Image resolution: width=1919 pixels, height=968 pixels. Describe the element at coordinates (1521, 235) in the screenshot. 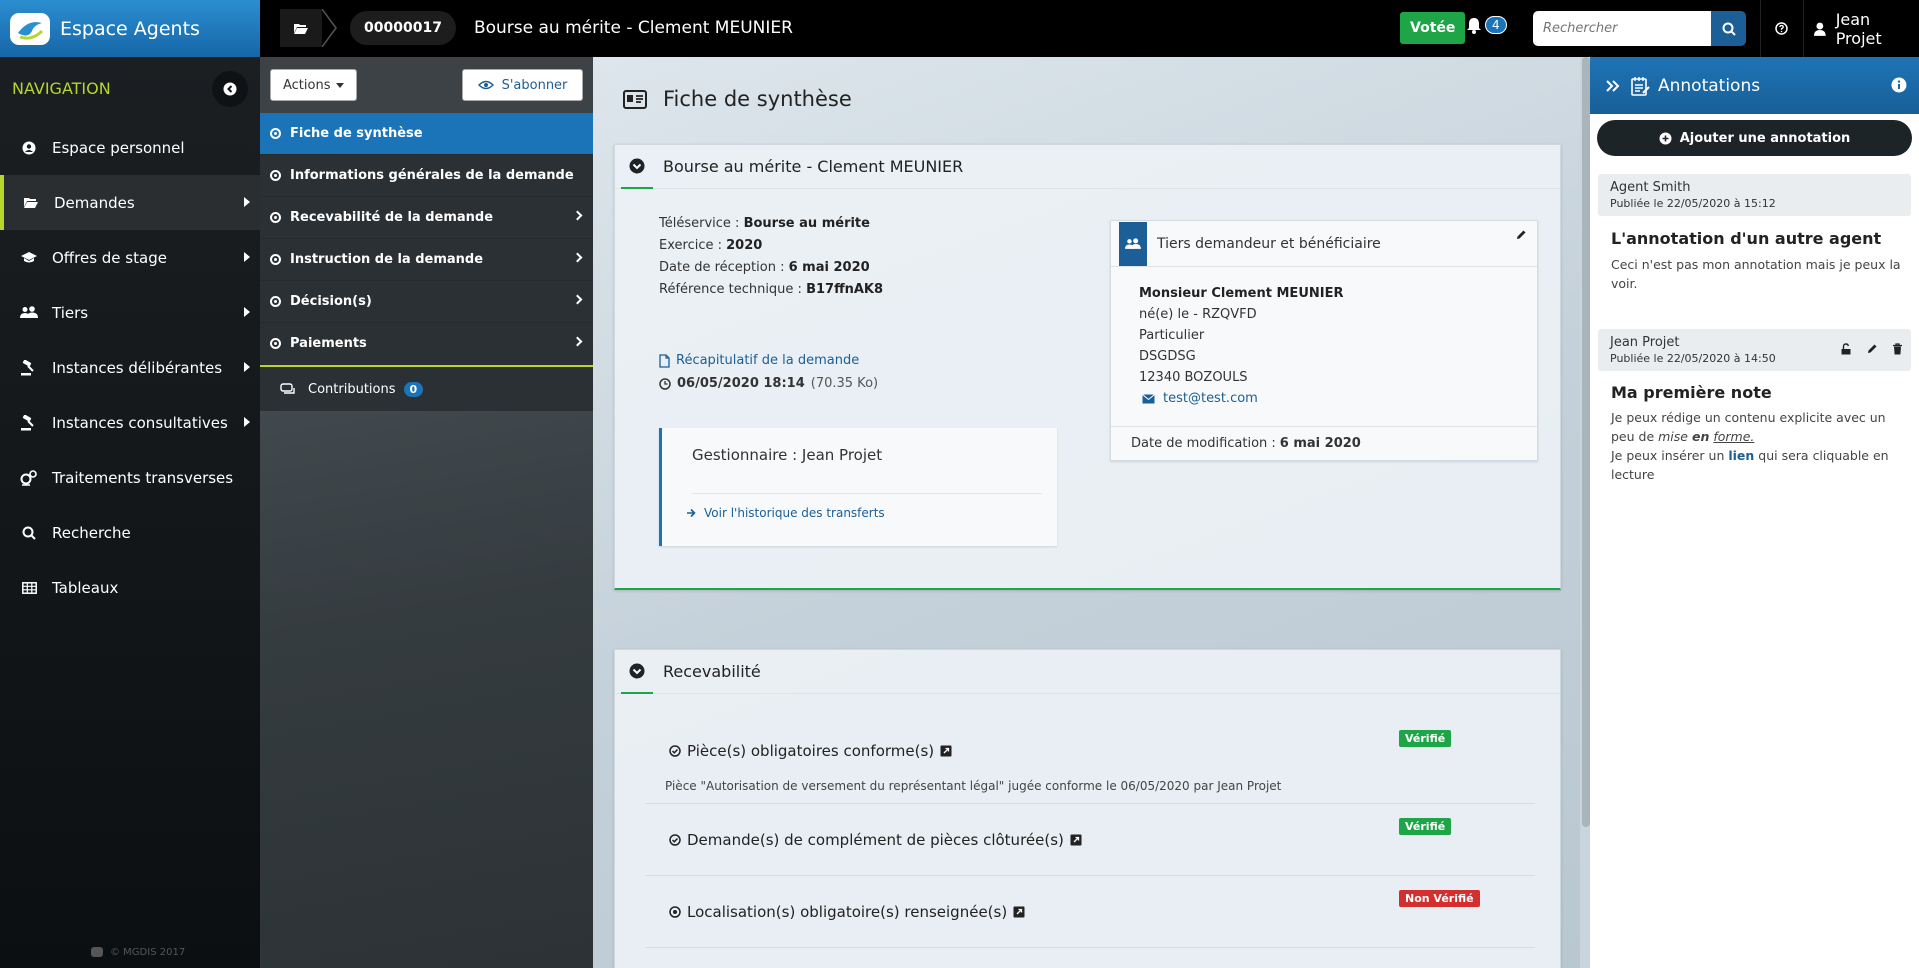

I see `edit-tiers-button` at that location.